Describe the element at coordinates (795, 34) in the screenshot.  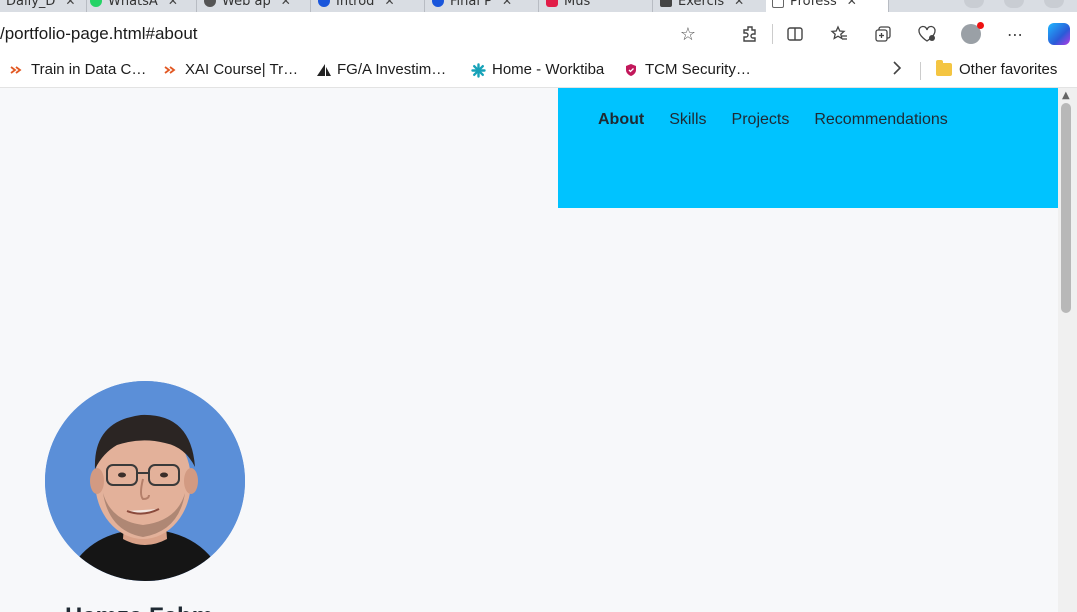
I see `split-screen-icon` at that location.